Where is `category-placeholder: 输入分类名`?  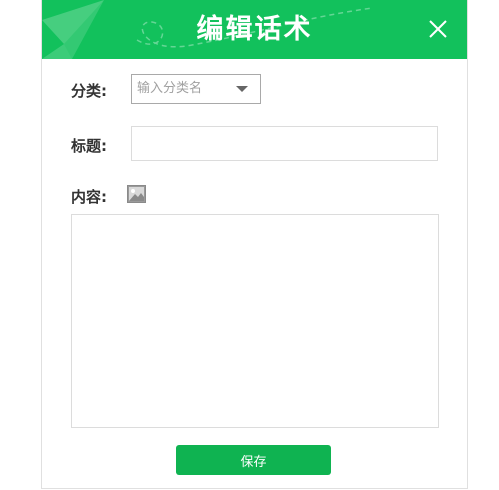 category-placeholder: 输入分类名 is located at coordinates (170, 88).